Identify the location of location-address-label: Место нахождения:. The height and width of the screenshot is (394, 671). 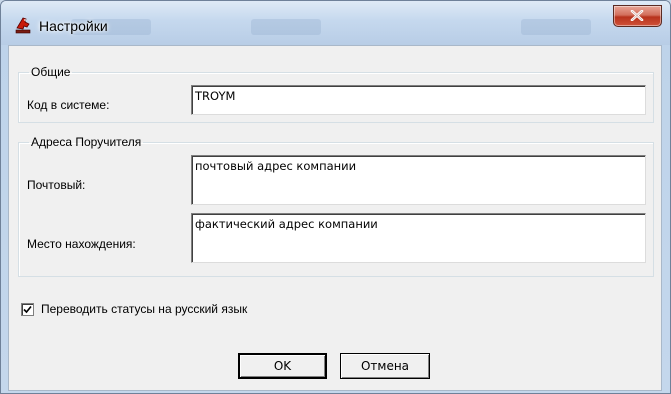
(81, 244).